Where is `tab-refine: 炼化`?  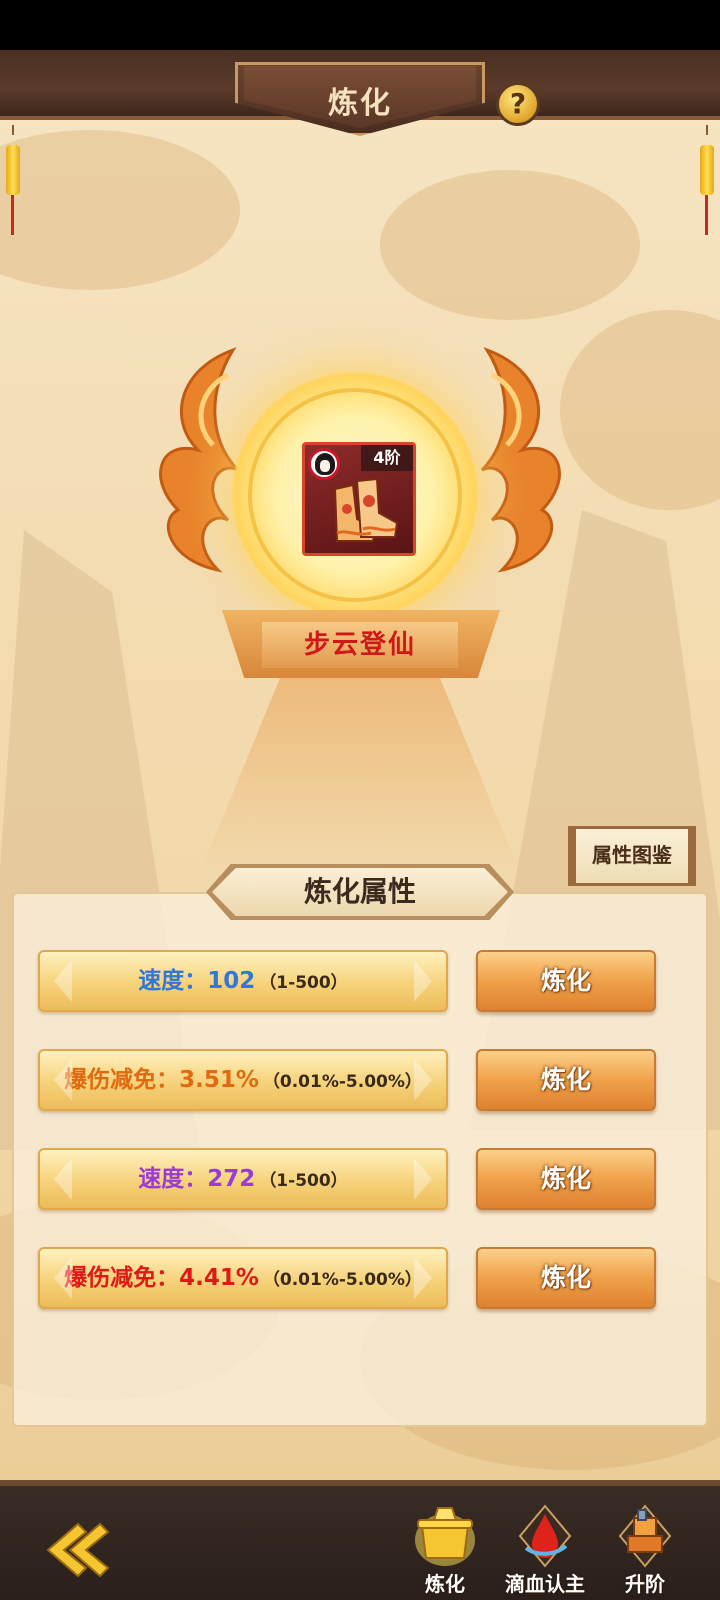 tab-refine: 炼化 is located at coordinates (445, 1550).